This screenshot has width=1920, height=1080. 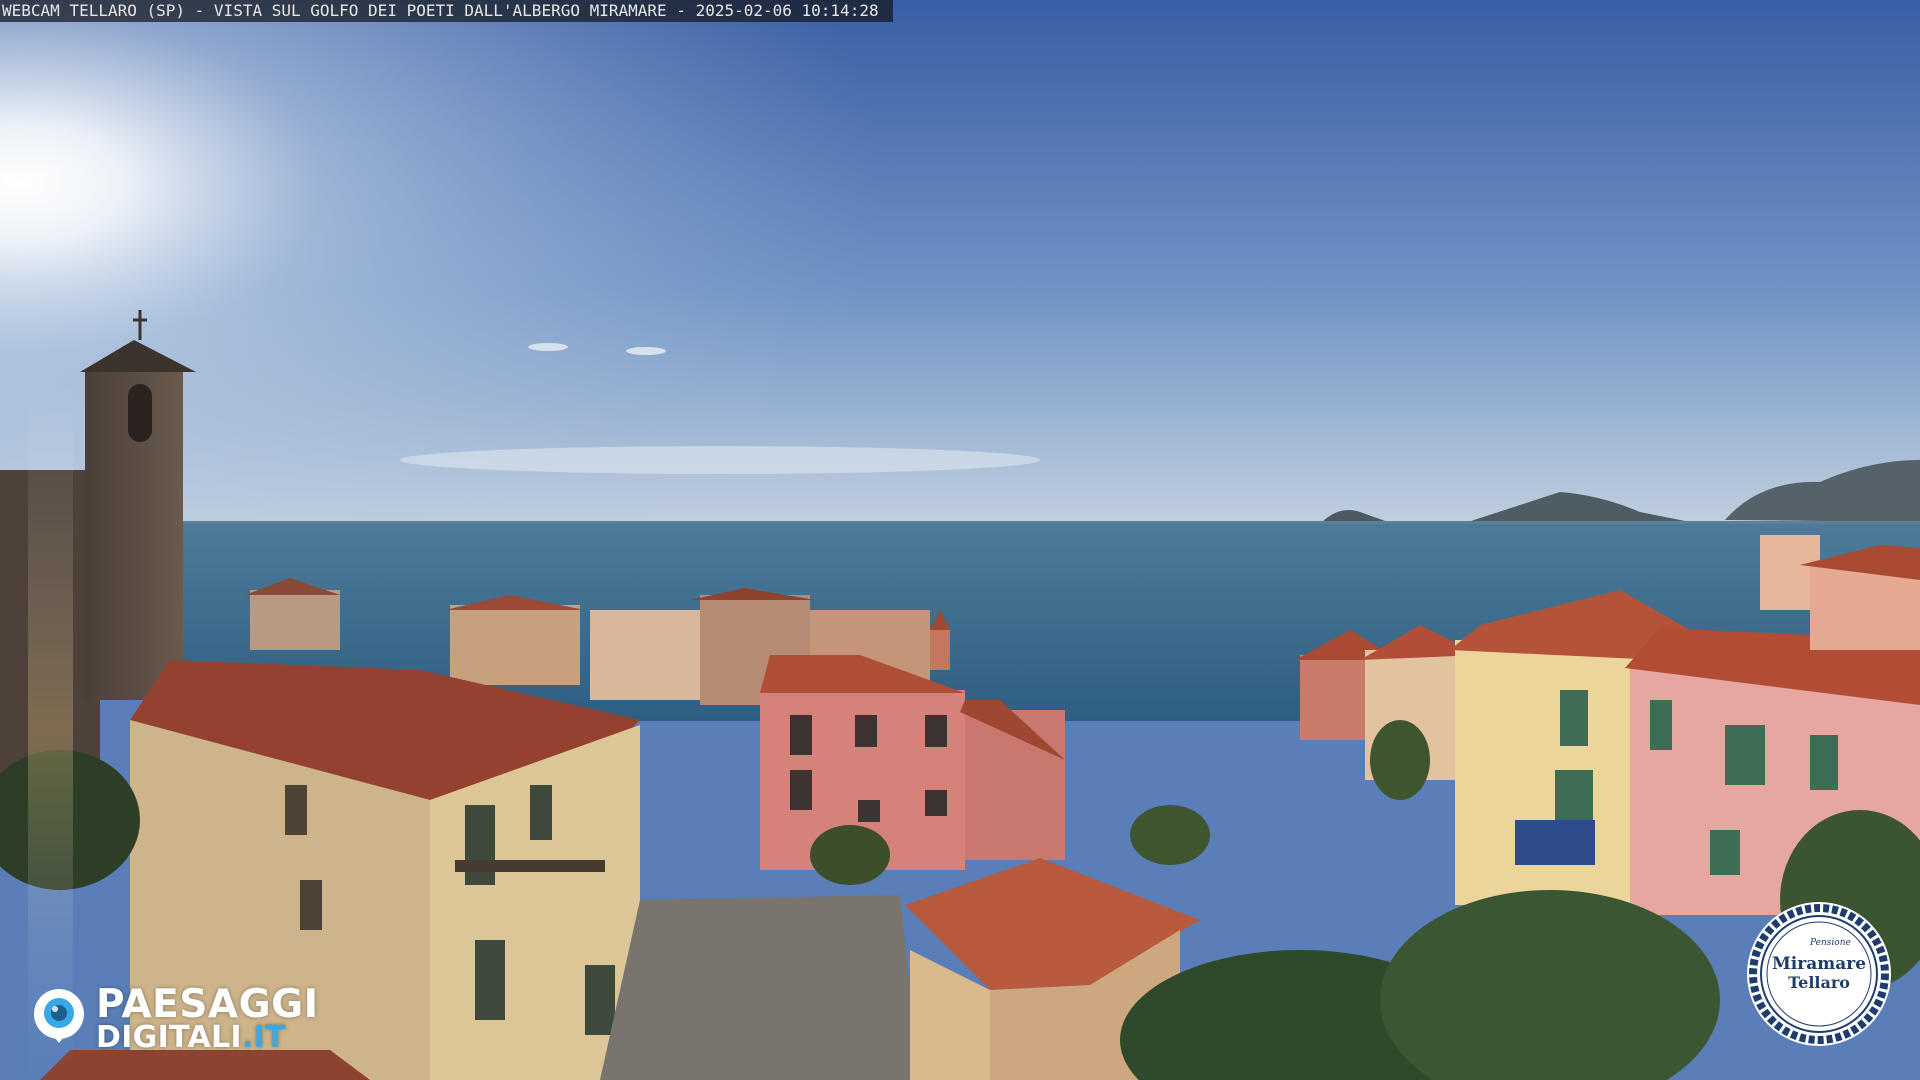 I want to click on camera-lens-icon, so click(x=58, y=1016).